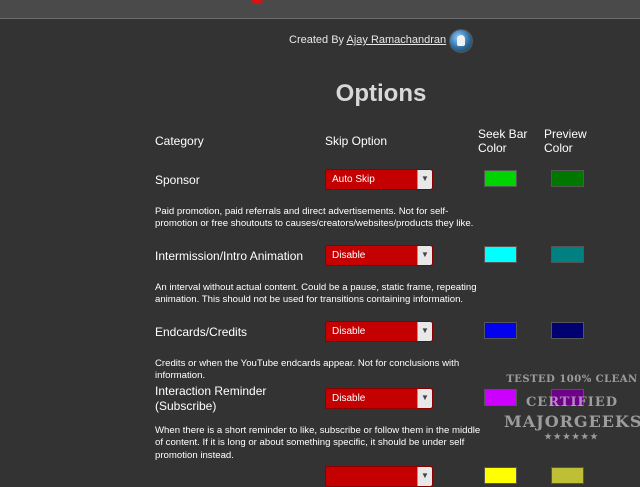 Image resolution: width=640 pixels, height=487 pixels. I want to click on skip-option-select-sponsor: Auto Skip ▼, so click(379, 179).